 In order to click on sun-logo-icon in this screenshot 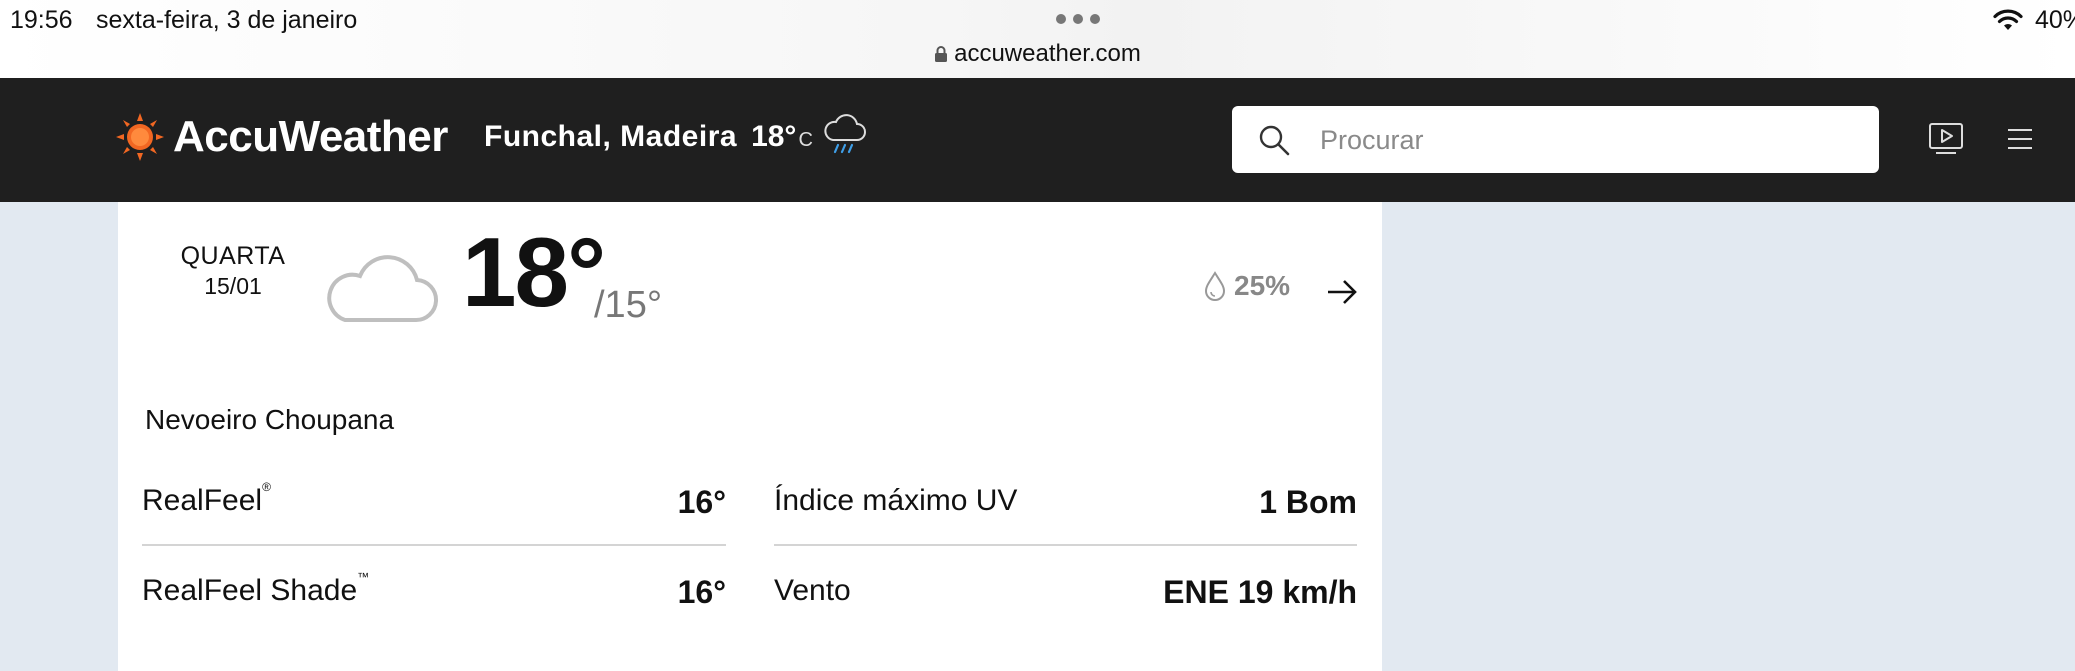, I will do `click(140, 137)`.